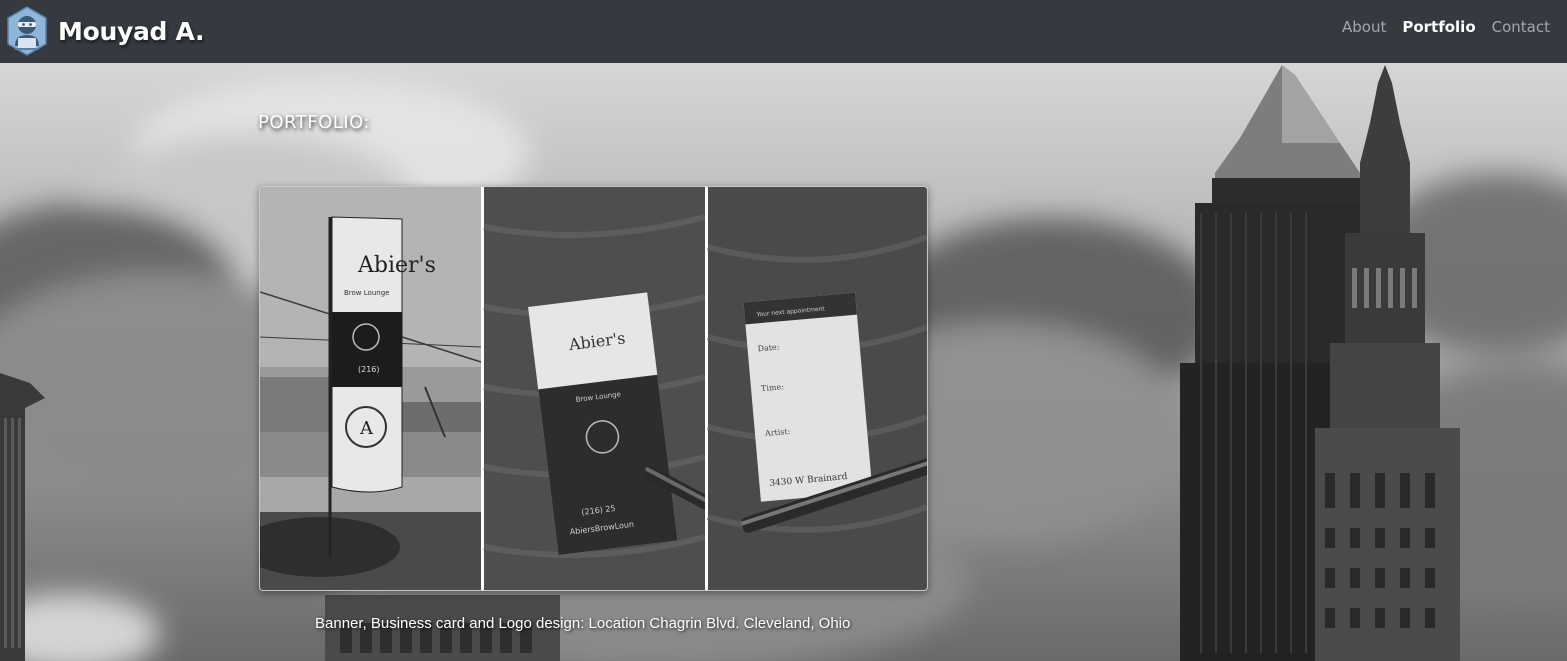 Image resolution: width=1567 pixels, height=661 pixels. I want to click on brand: Mouyad A., so click(105, 31).